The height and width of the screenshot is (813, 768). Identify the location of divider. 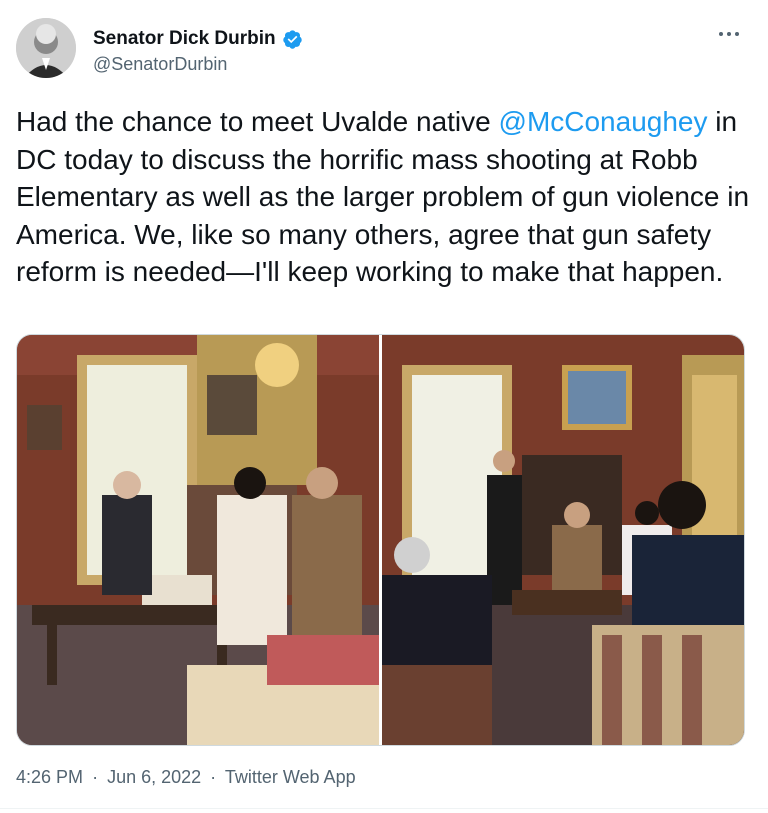
(384, 808).